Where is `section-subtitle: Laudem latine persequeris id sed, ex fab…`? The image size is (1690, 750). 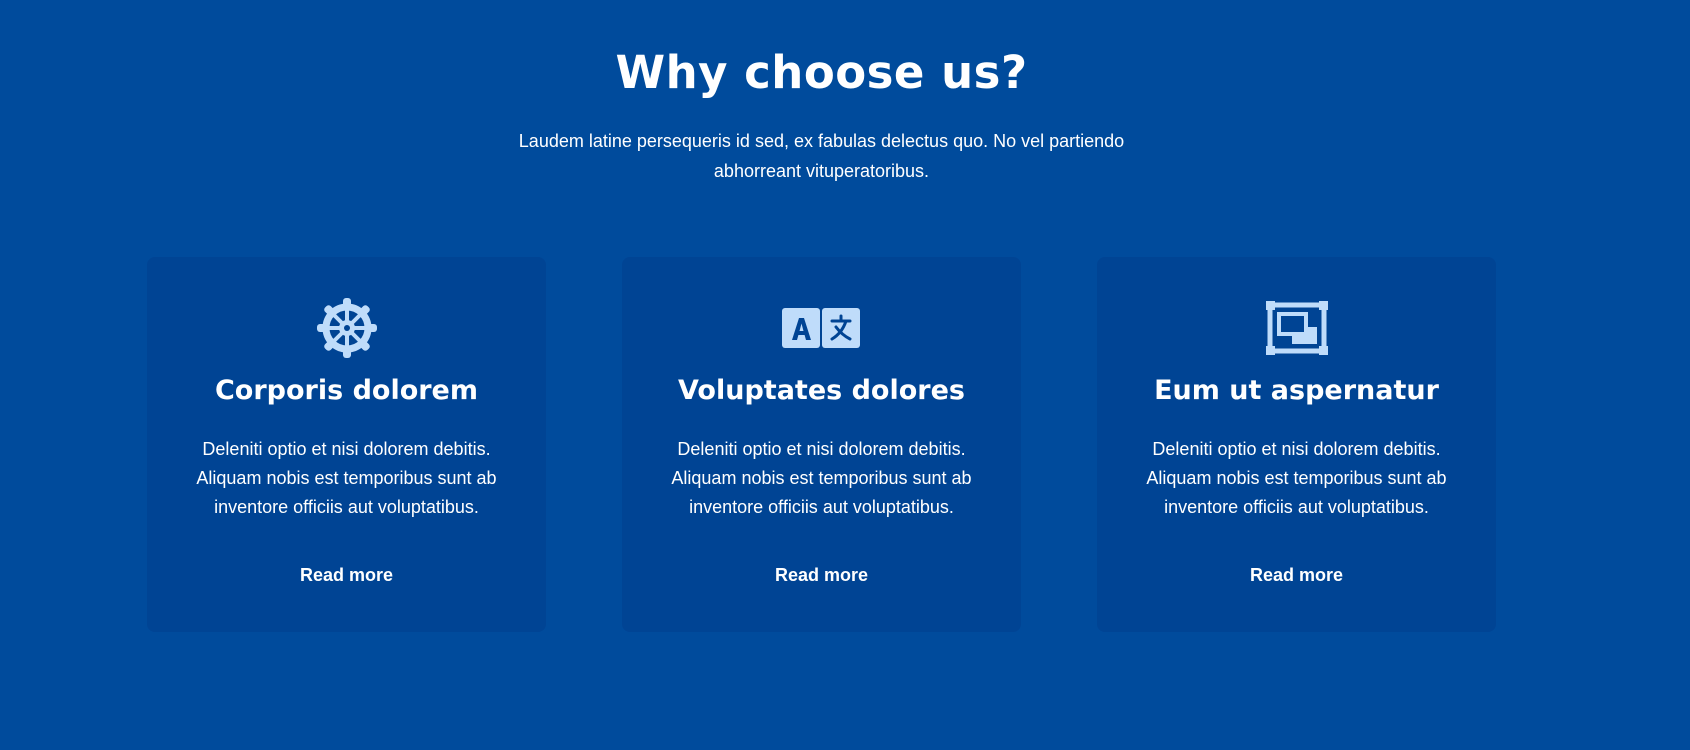
section-subtitle: Laudem latine persequeris id sed, ex fab… is located at coordinates (821, 156).